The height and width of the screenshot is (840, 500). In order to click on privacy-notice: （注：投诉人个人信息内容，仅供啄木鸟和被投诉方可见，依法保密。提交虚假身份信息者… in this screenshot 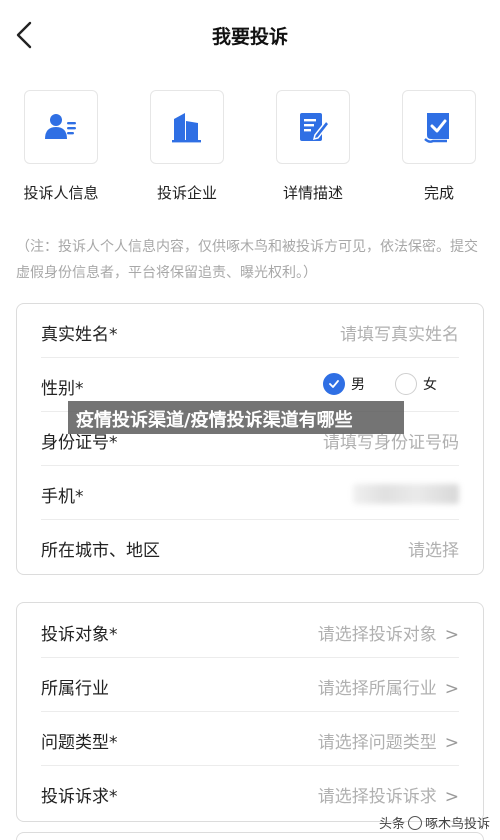, I will do `click(247, 260)`.